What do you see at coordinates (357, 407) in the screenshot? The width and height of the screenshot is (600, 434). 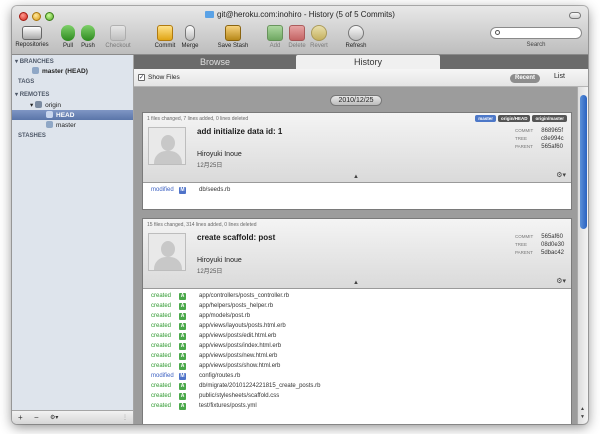 I see `file-row: created Atest/fixtures/posts.yml` at bounding box center [357, 407].